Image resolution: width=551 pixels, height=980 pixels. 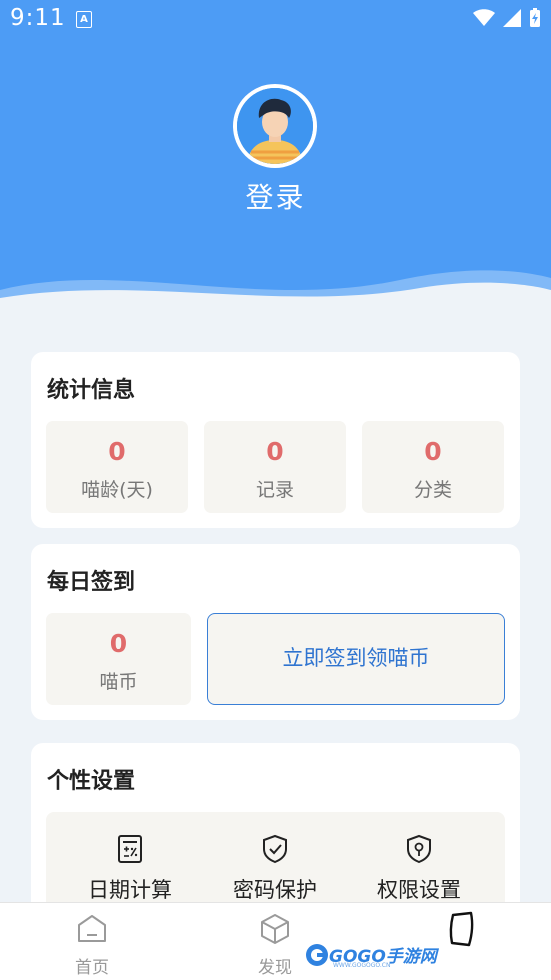 What do you see at coordinates (275, 869) in the screenshot?
I see `setting-password: 密码保护` at bounding box center [275, 869].